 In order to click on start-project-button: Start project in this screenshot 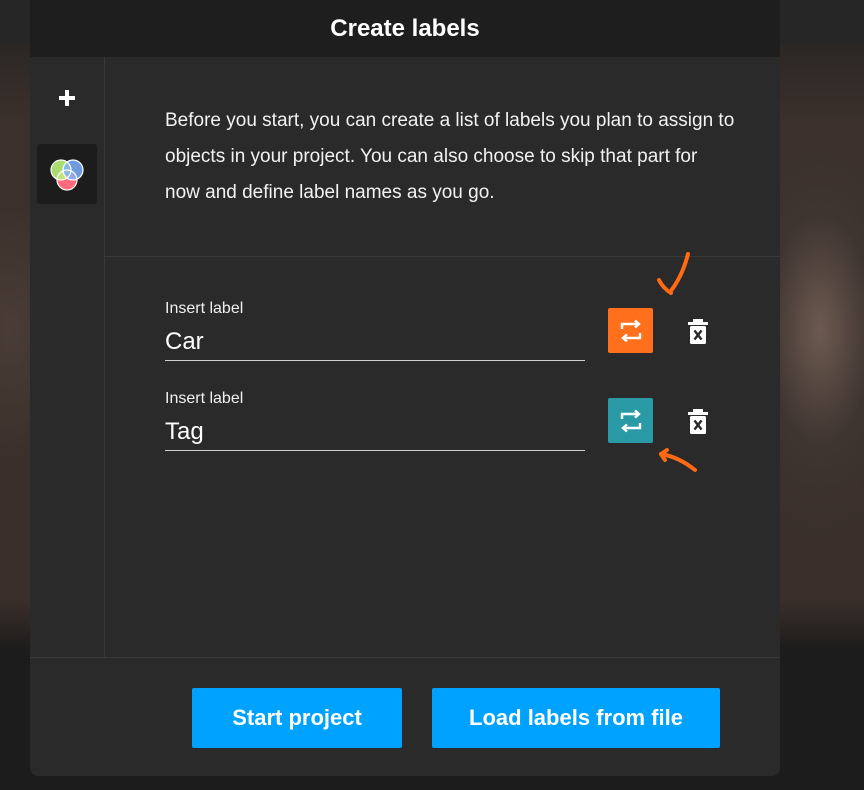, I will do `click(297, 718)`.